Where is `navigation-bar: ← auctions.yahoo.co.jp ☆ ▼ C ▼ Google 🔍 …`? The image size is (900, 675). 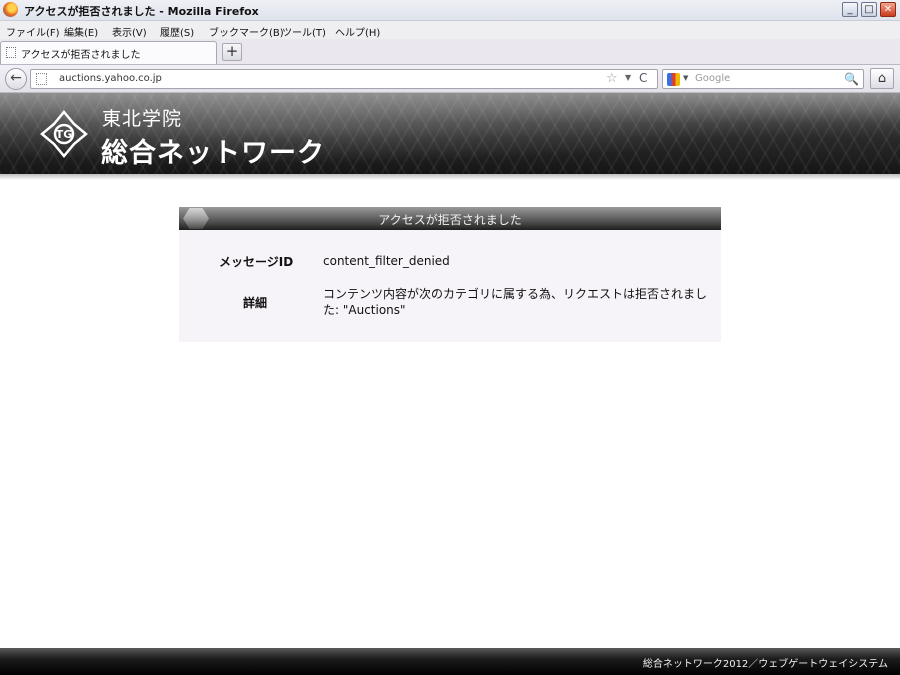 navigation-bar: ← auctions.yahoo.co.jp ☆ ▼ C ▼ Google 🔍 … is located at coordinates (450, 79).